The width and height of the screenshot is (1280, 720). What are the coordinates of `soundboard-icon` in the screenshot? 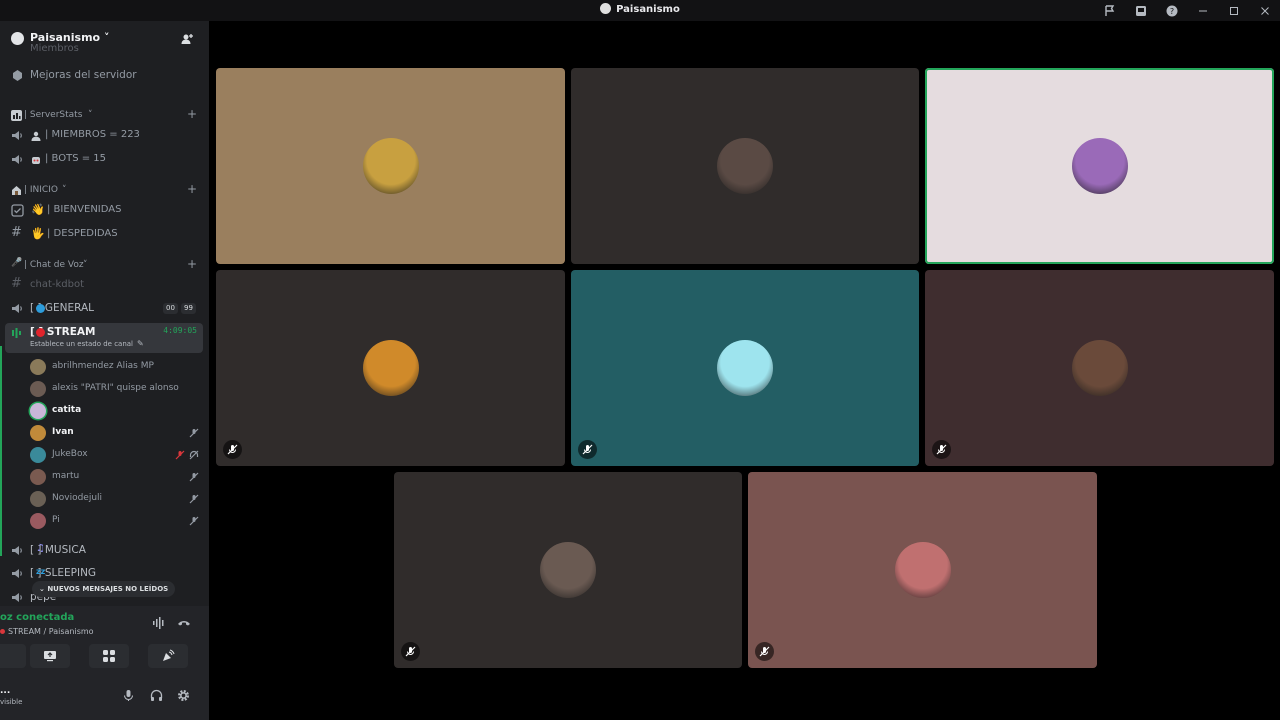 It's located at (169, 655).